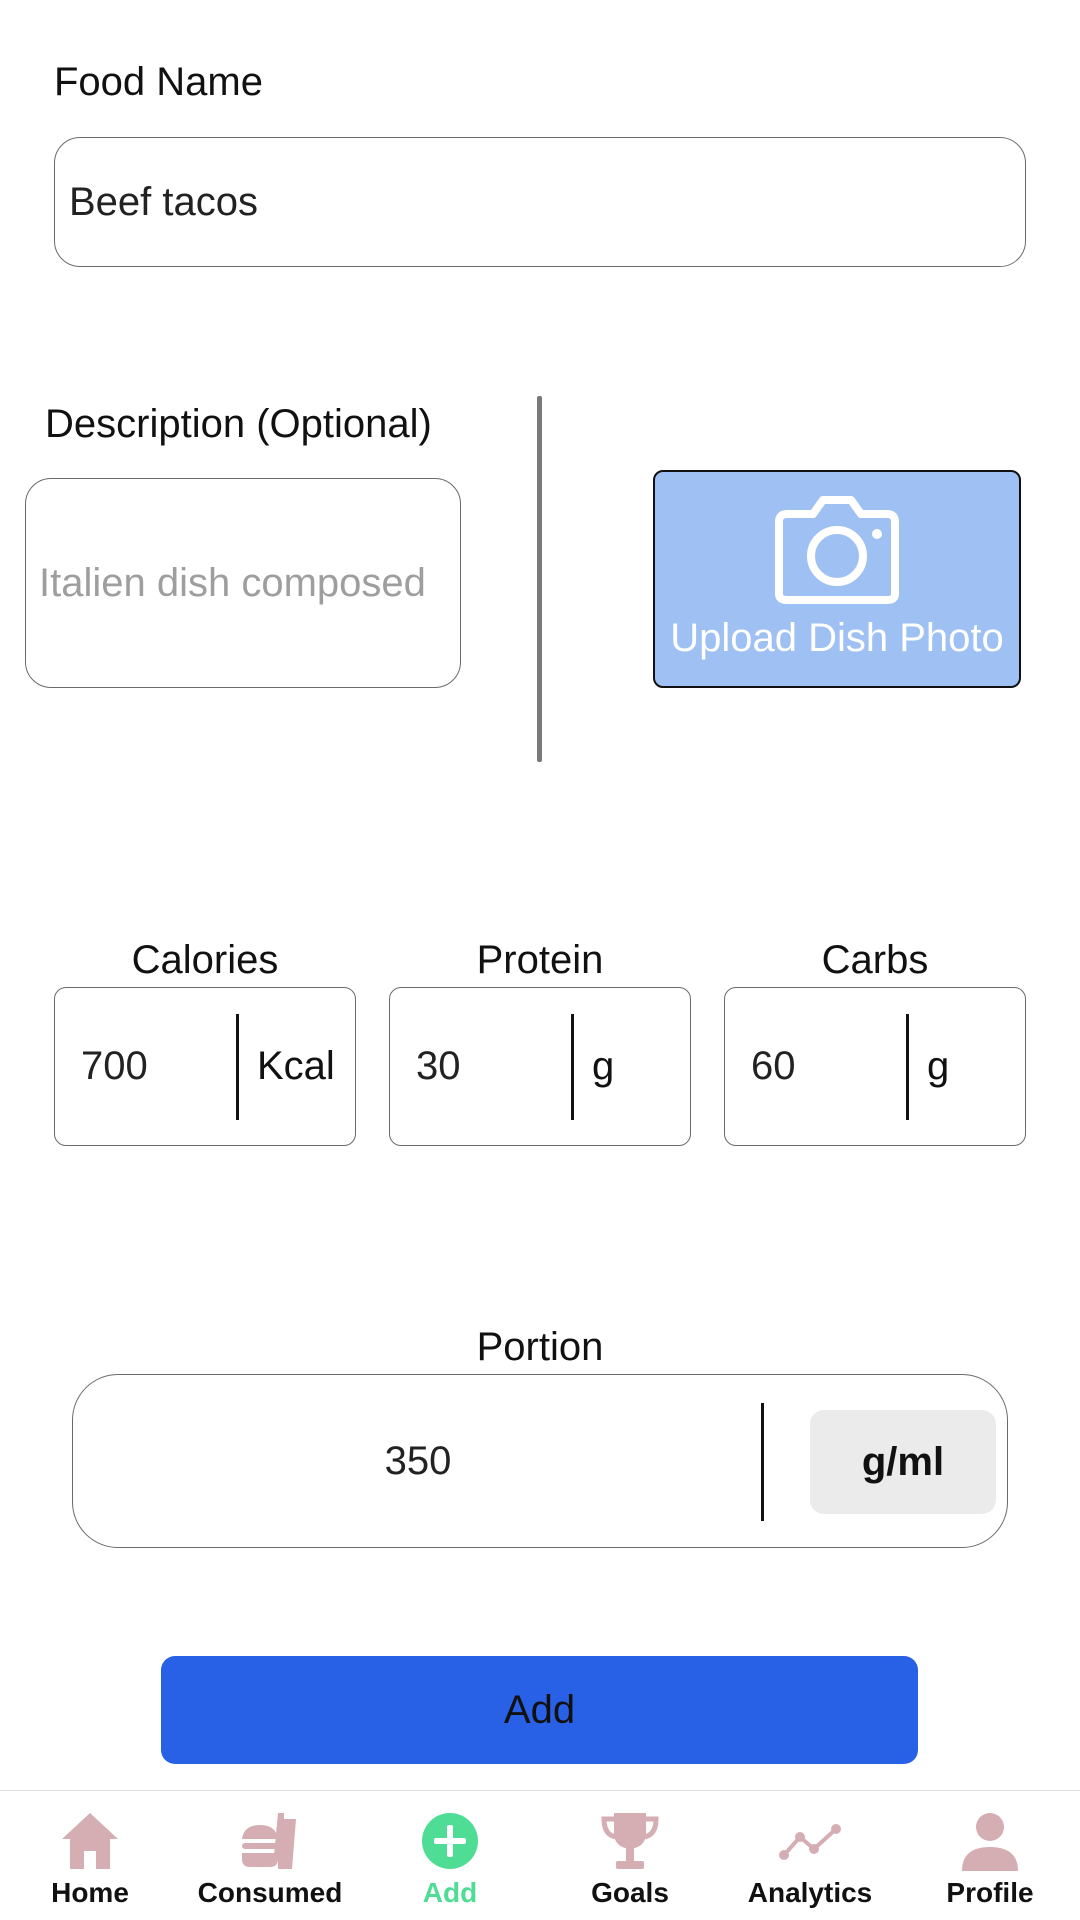 The width and height of the screenshot is (1080, 1920). What do you see at coordinates (438, 1066) in the screenshot?
I see `protein-value: 30` at bounding box center [438, 1066].